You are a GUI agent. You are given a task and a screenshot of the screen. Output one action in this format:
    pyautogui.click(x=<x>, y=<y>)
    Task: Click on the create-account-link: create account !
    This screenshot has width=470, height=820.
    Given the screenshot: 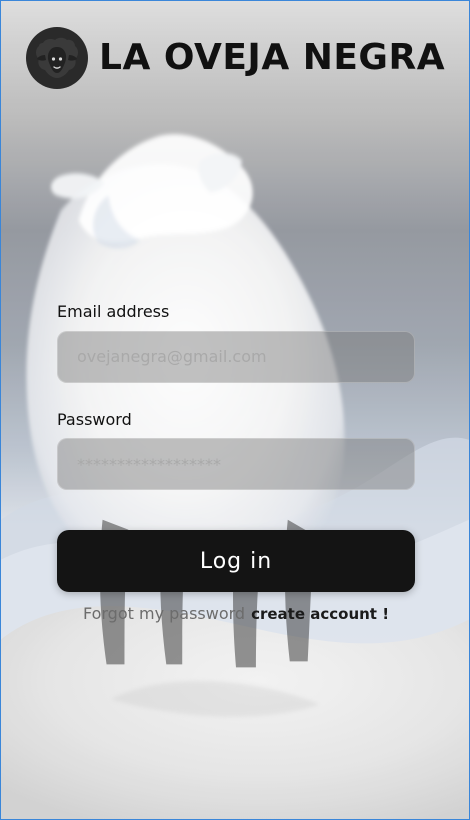 What is the action you would take?
    pyautogui.click(x=320, y=614)
    